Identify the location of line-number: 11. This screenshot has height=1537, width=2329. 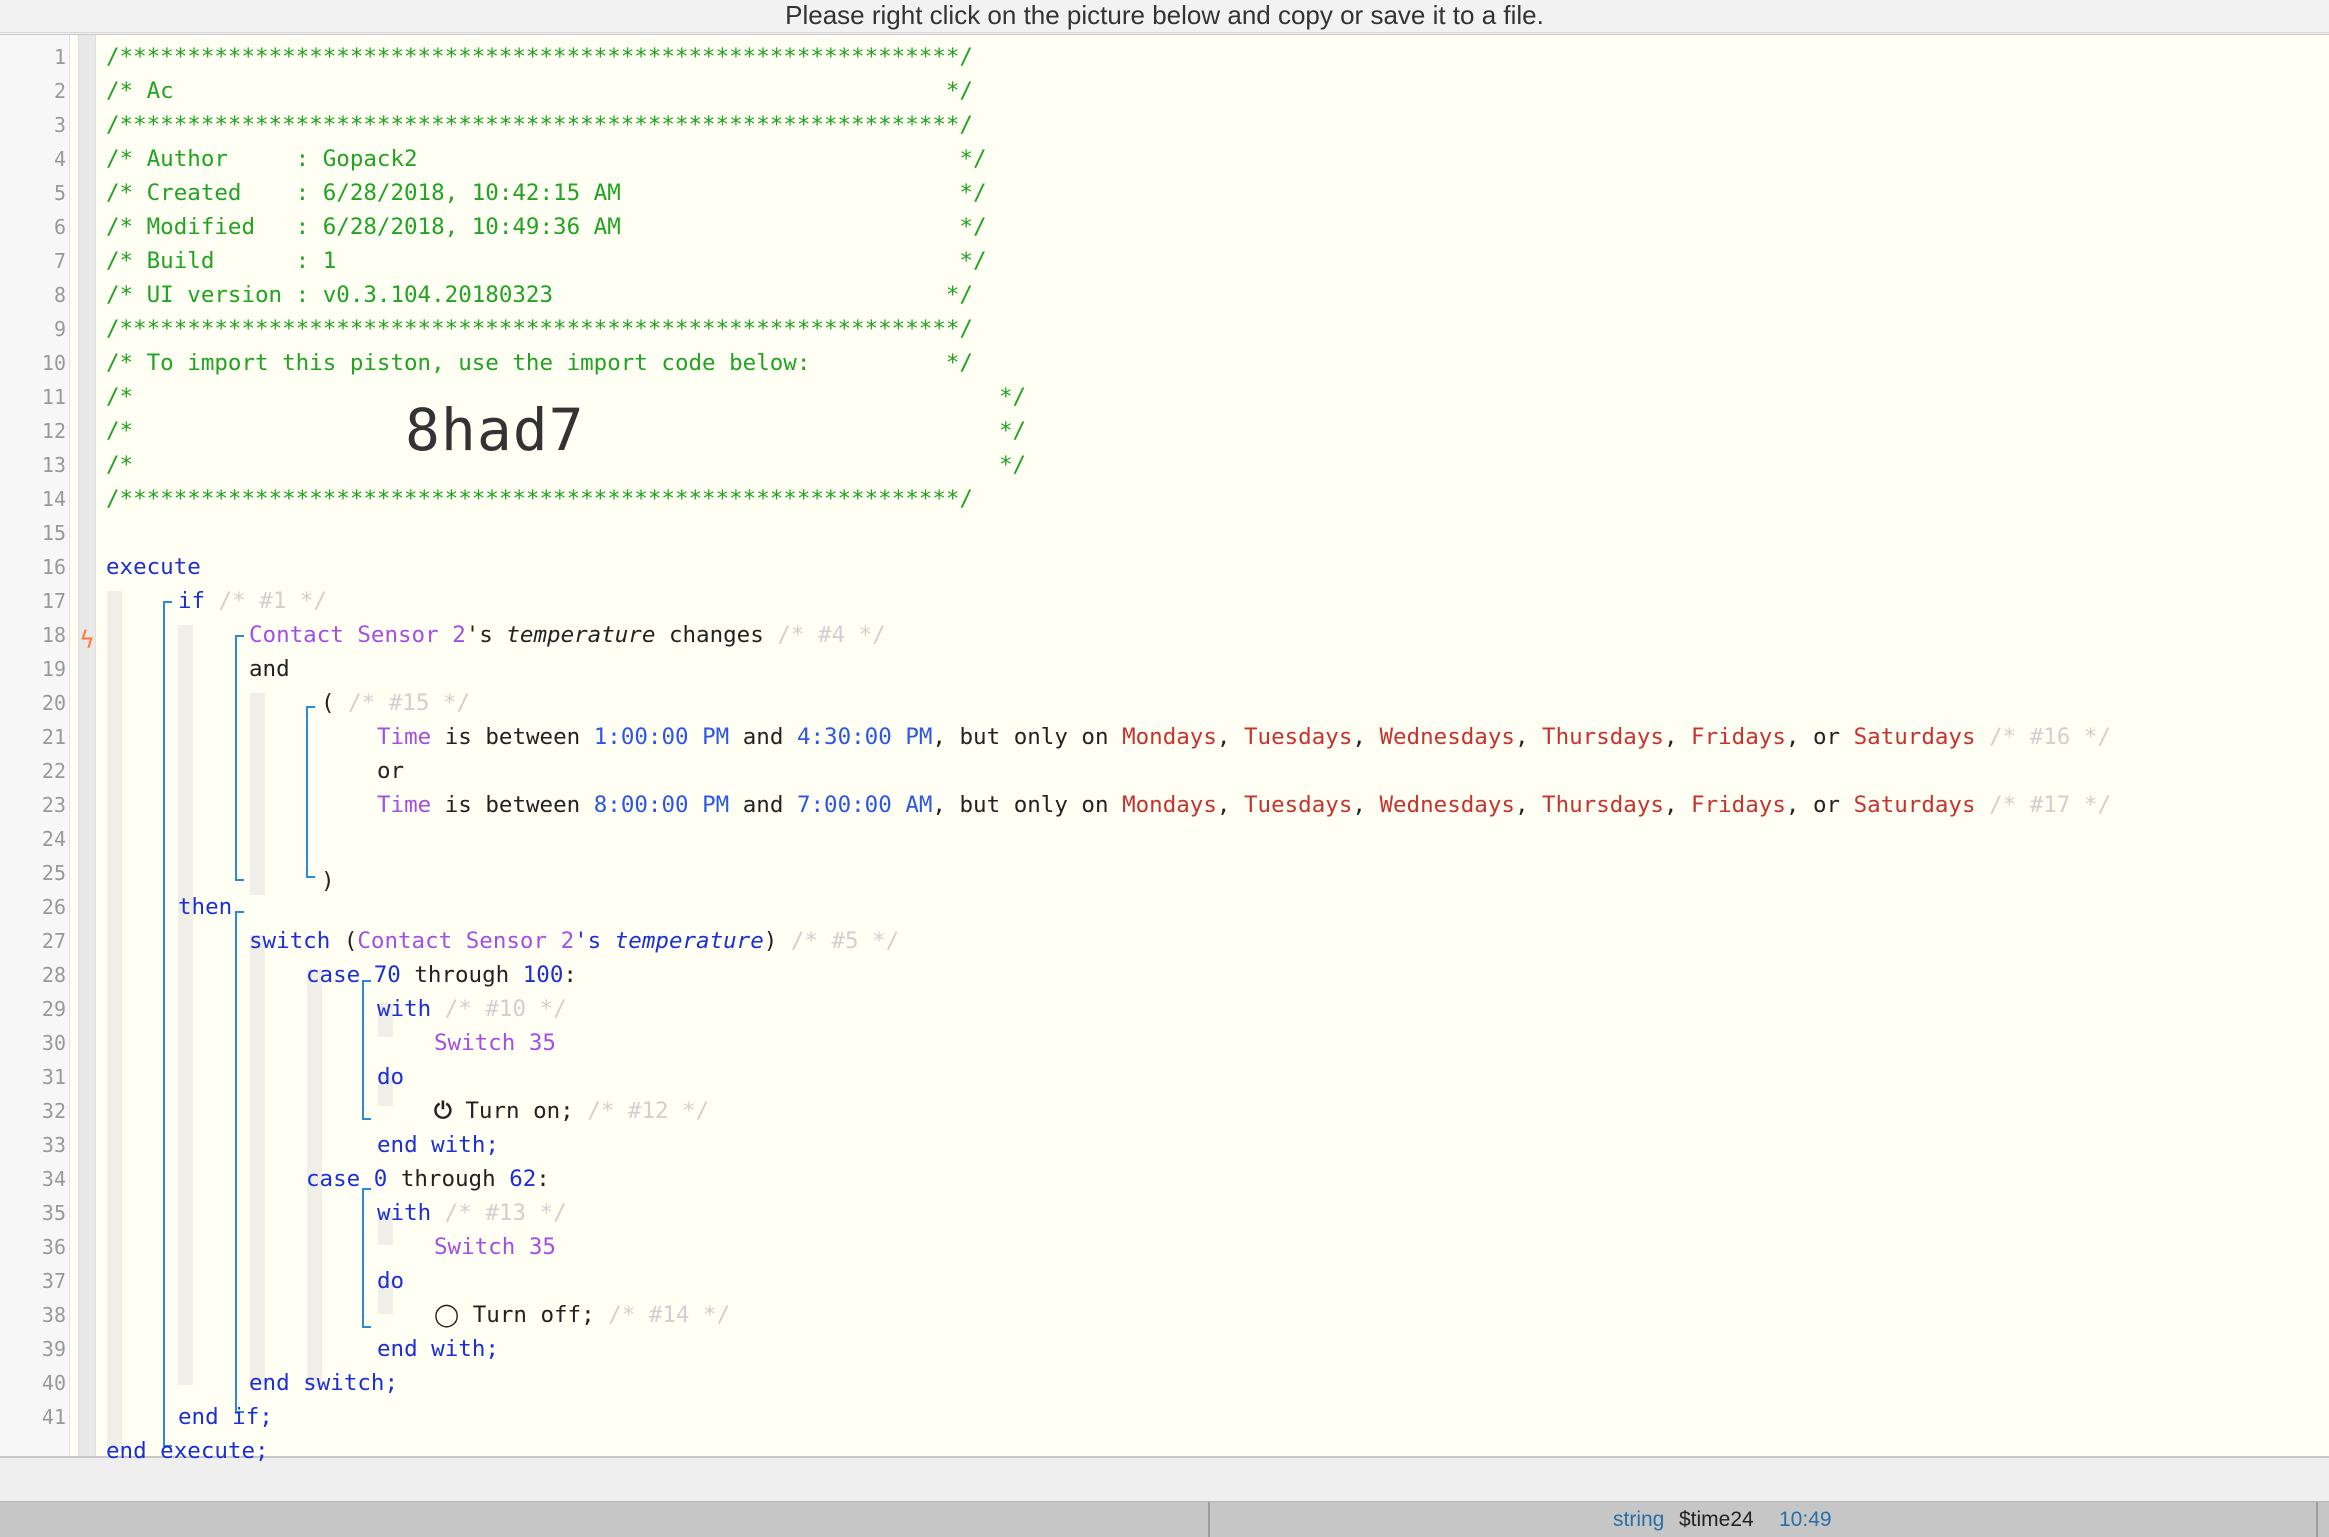
(53, 397).